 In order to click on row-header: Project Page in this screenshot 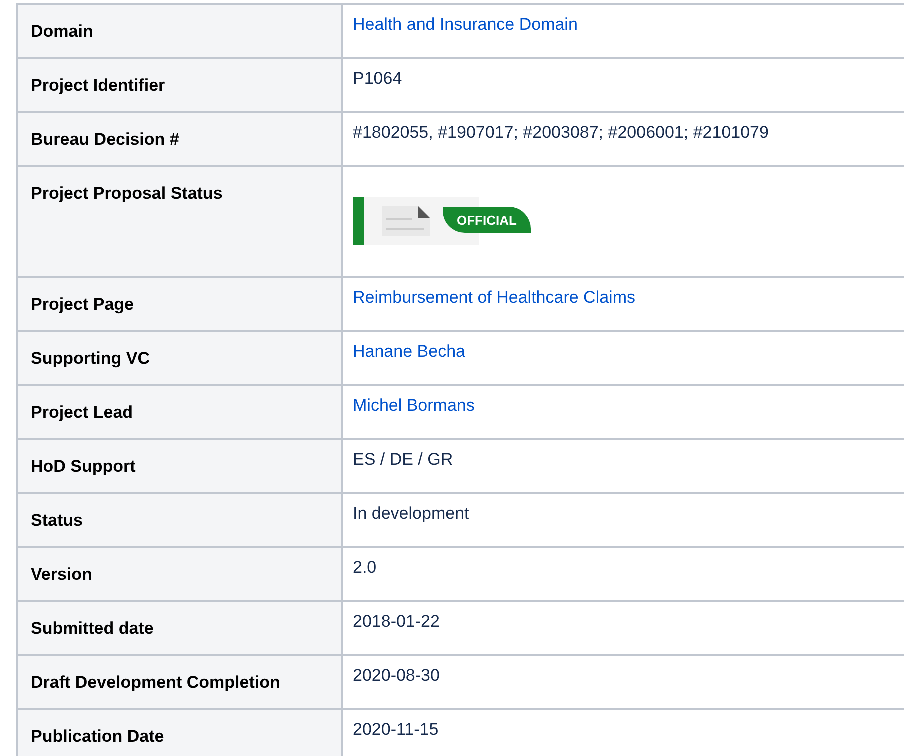, I will do `click(179, 304)`.